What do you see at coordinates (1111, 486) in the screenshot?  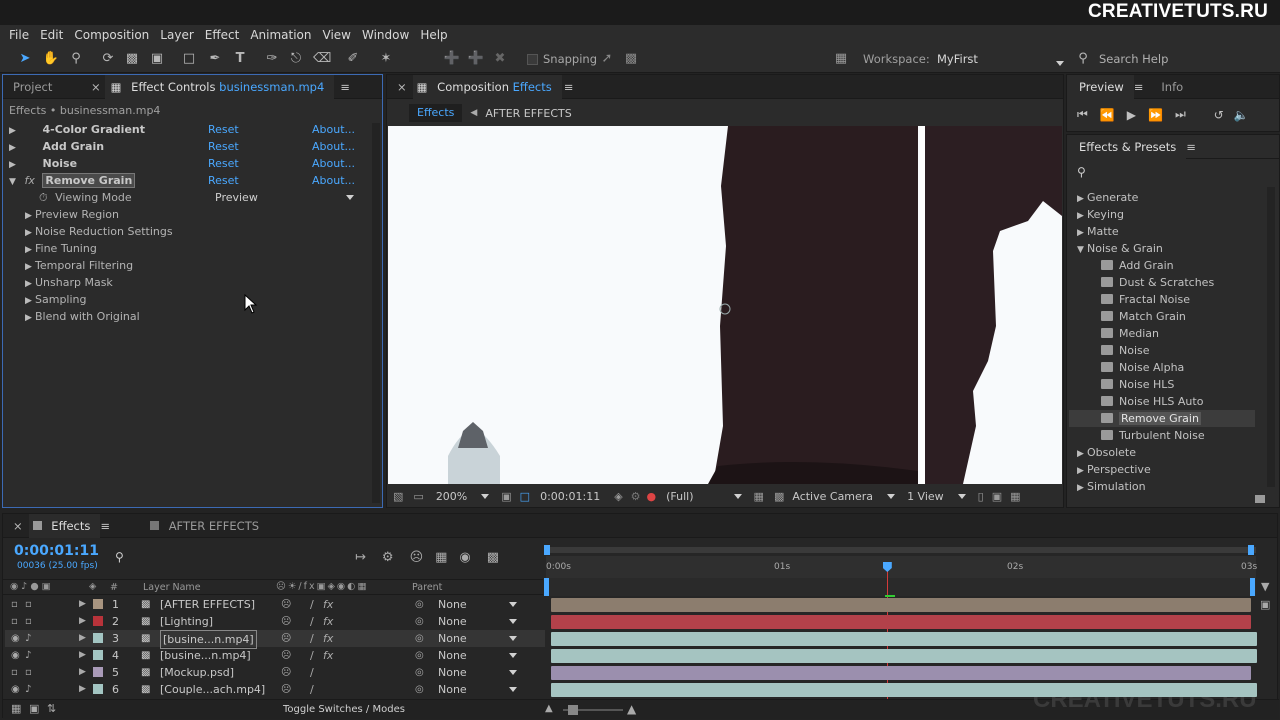 I see `category-item: ▶ Simulation` at bounding box center [1111, 486].